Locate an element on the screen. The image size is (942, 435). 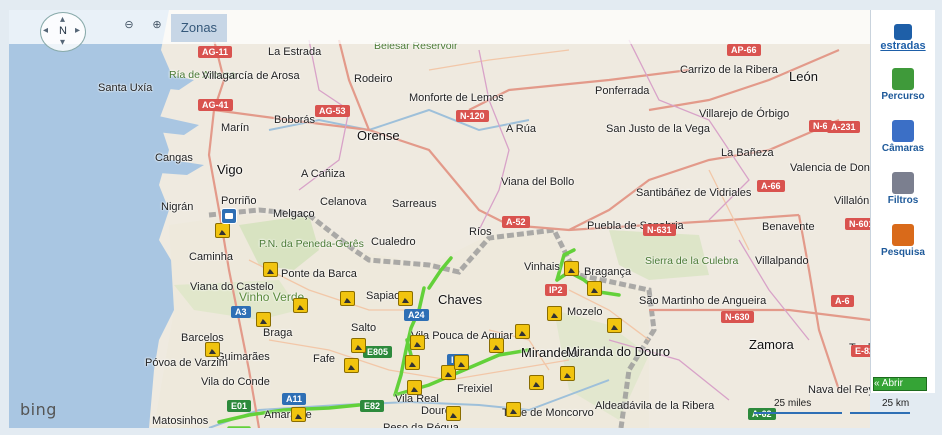
pesquisa-label: Pesquisa is located at coordinates (903, 252).